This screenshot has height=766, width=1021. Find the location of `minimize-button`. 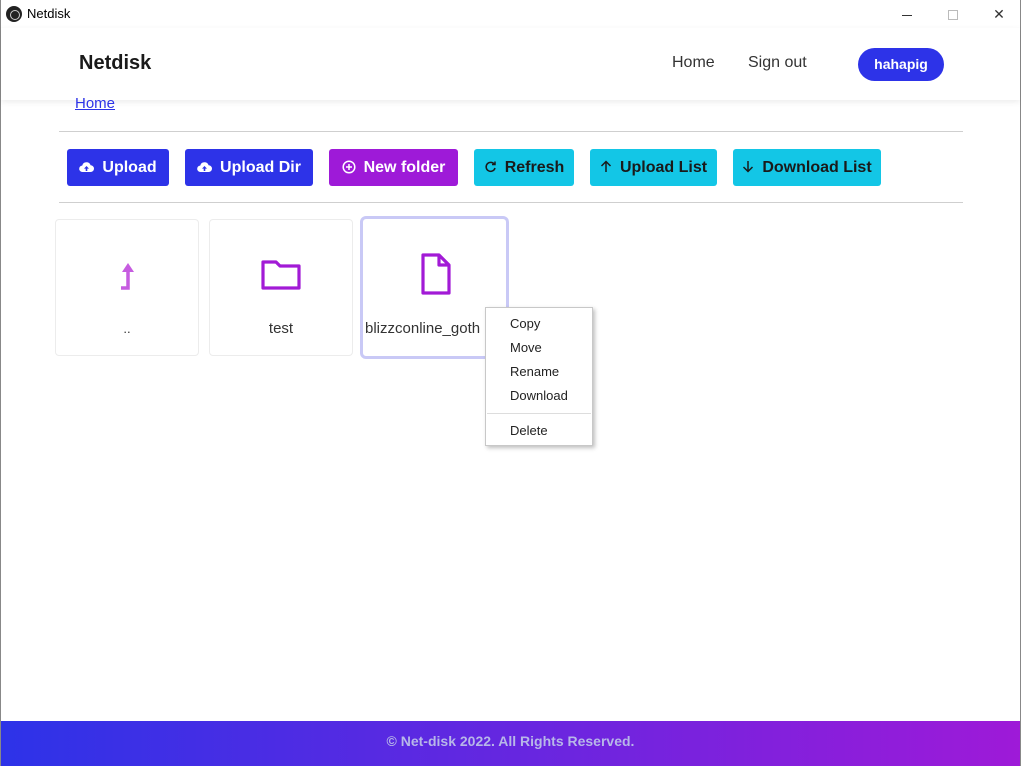

minimize-button is located at coordinates (907, 14).